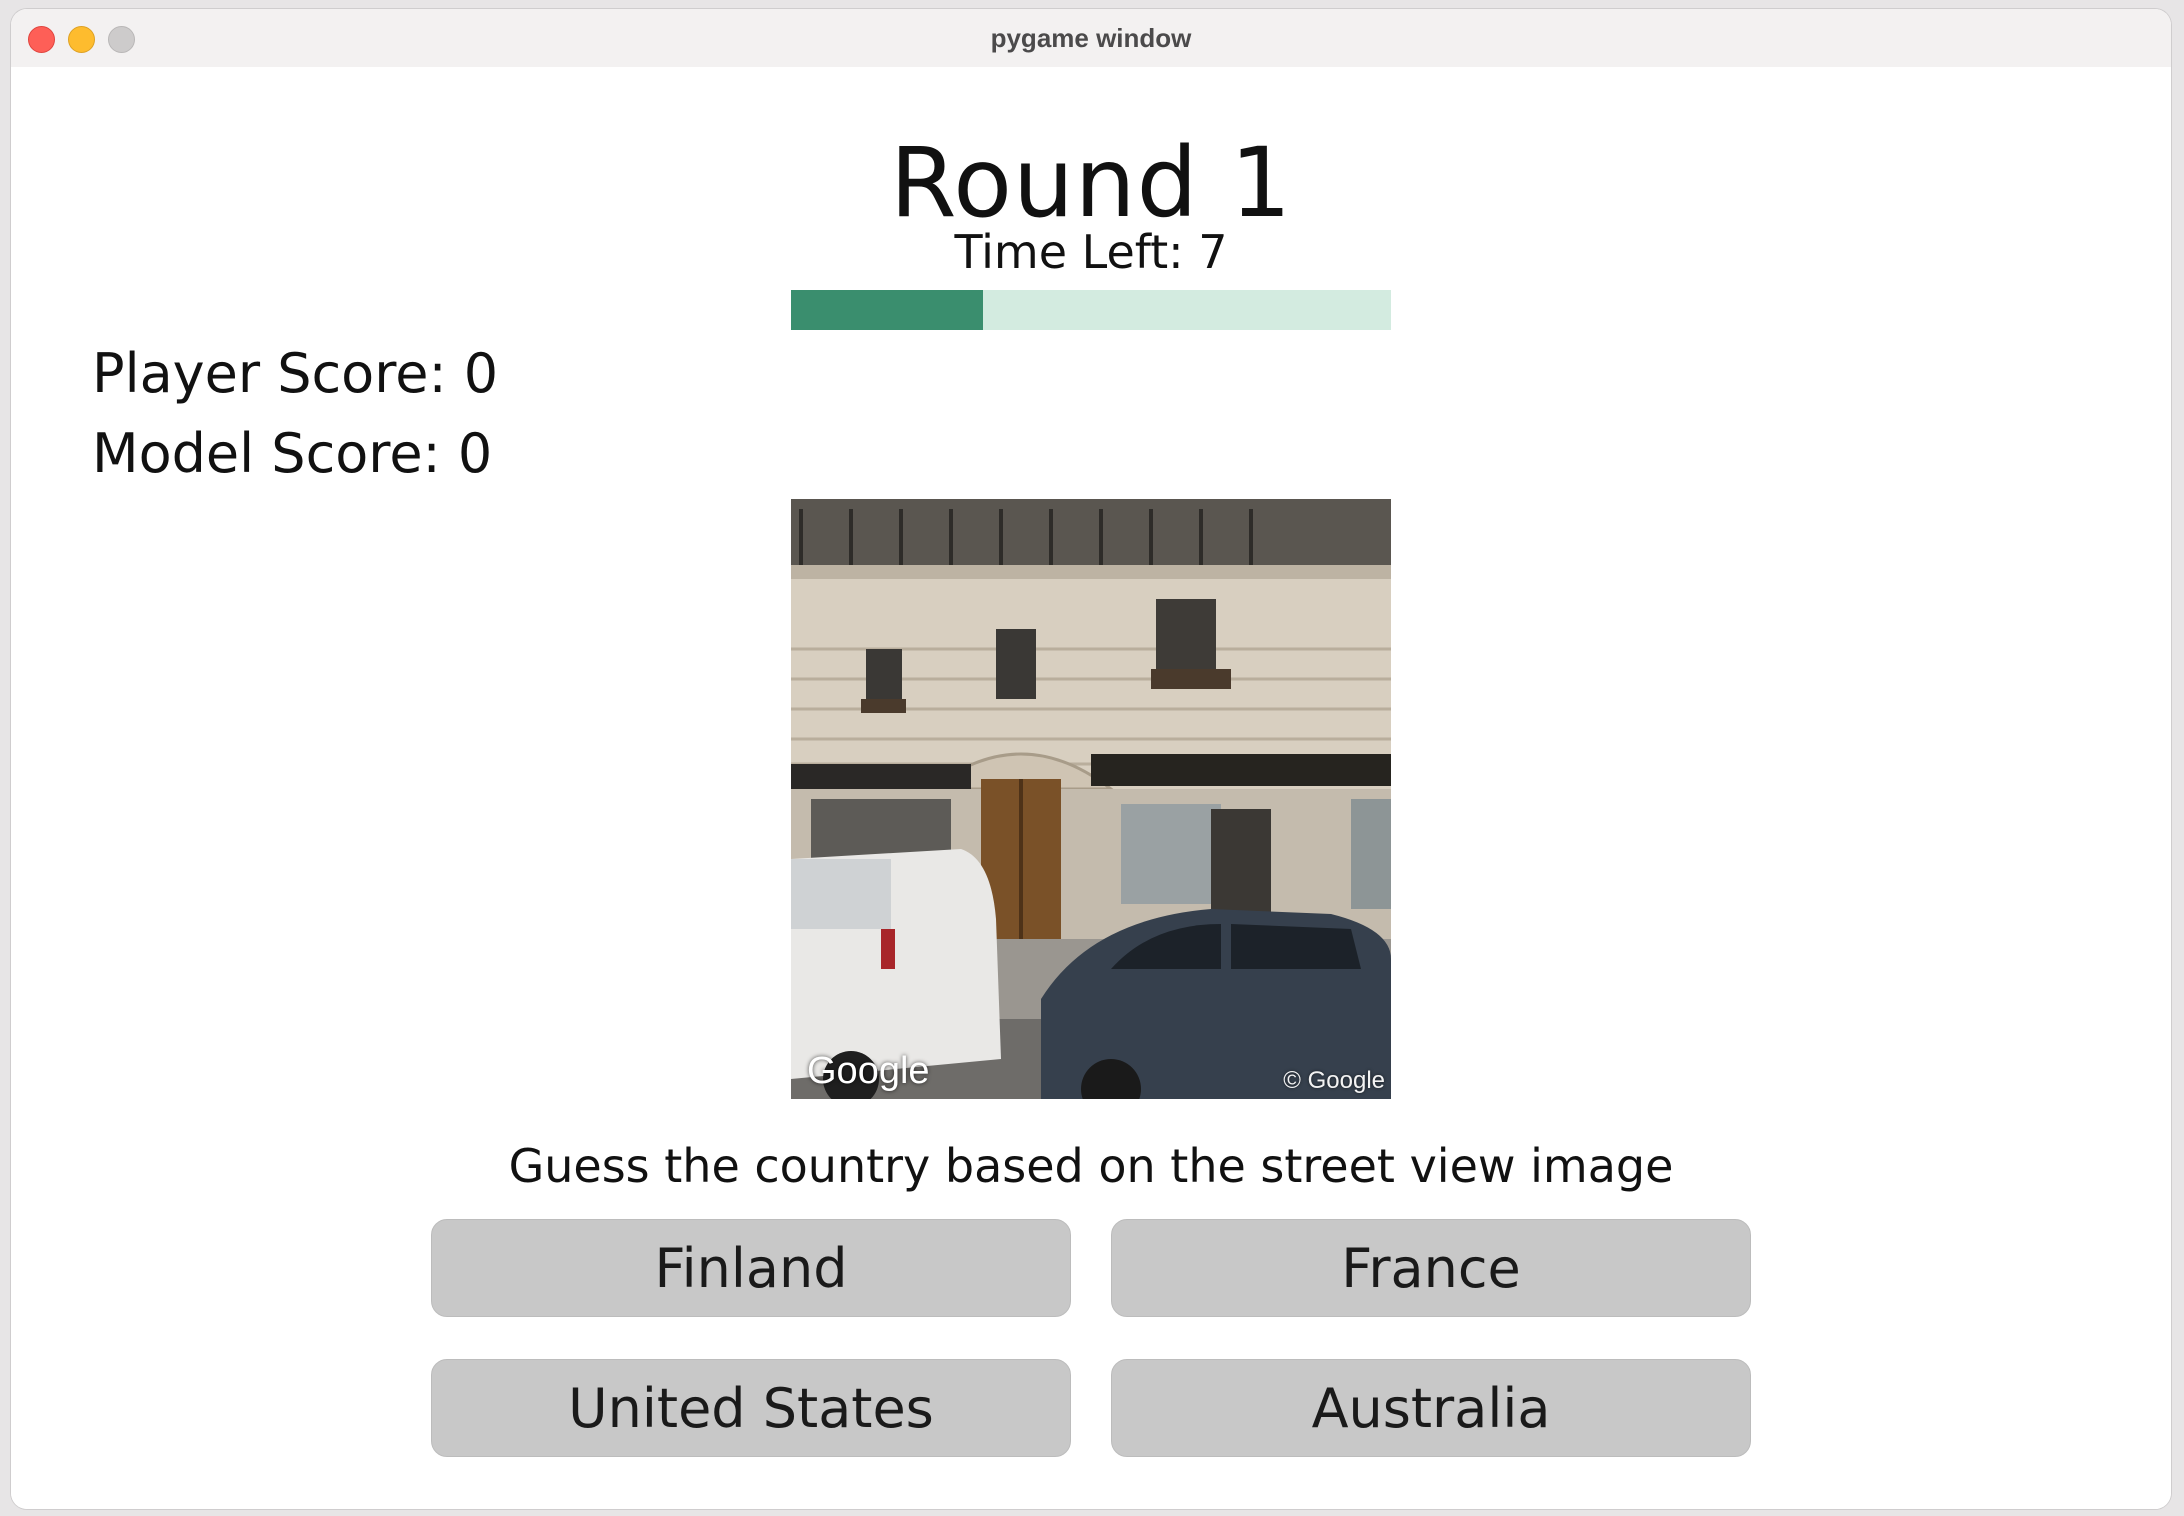  What do you see at coordinates (751, 1268) in the screenshot?
I see `answer-button-finland: Finland` at bounding box center [751, 1268].